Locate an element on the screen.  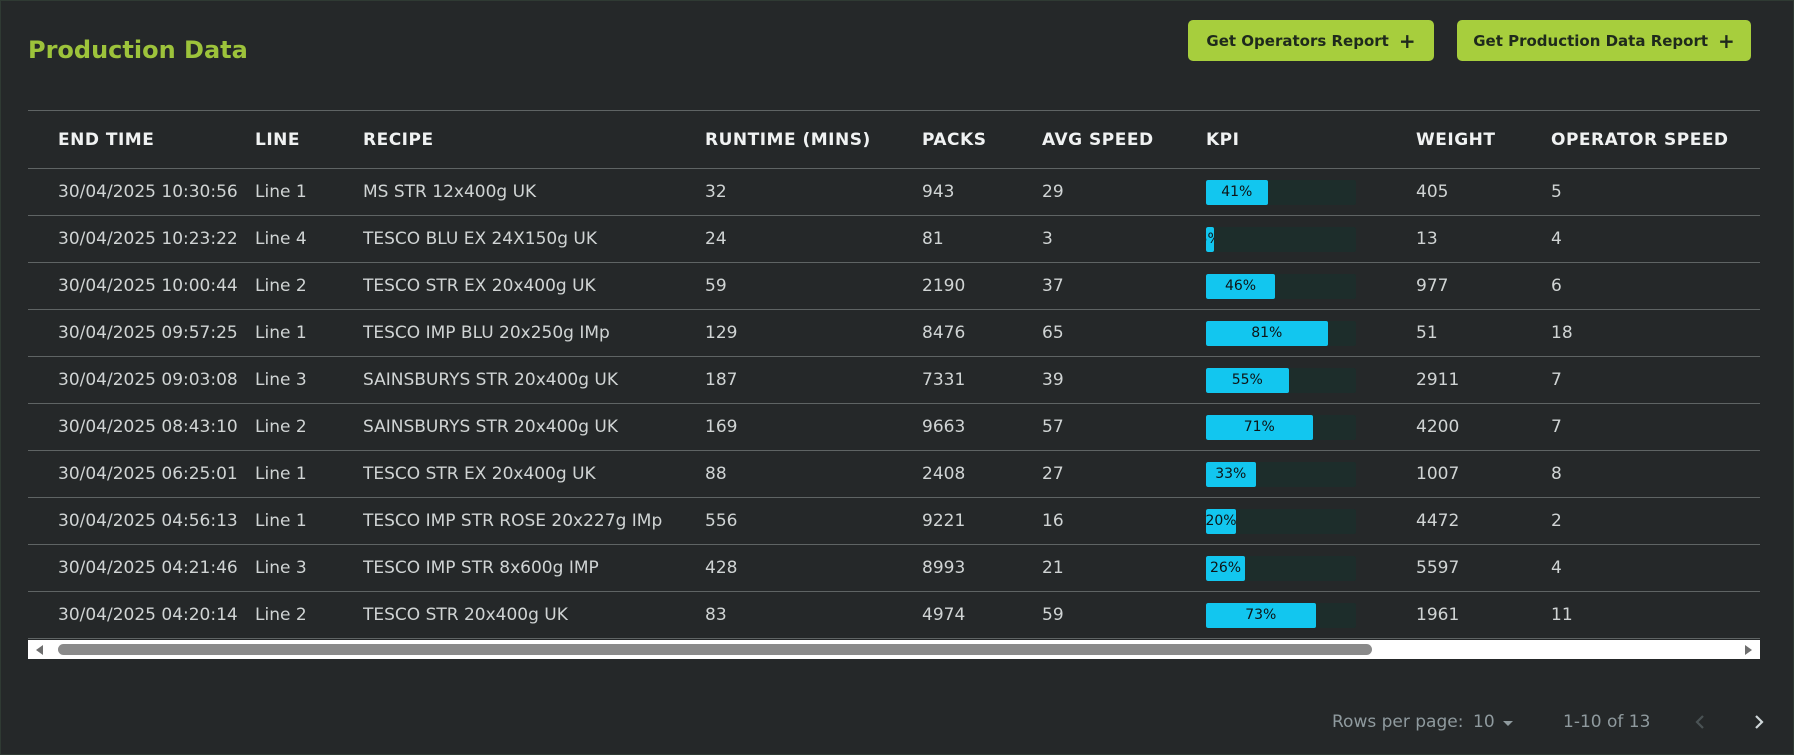
kpi-label: 5% is located at coordinates (1210, 239).